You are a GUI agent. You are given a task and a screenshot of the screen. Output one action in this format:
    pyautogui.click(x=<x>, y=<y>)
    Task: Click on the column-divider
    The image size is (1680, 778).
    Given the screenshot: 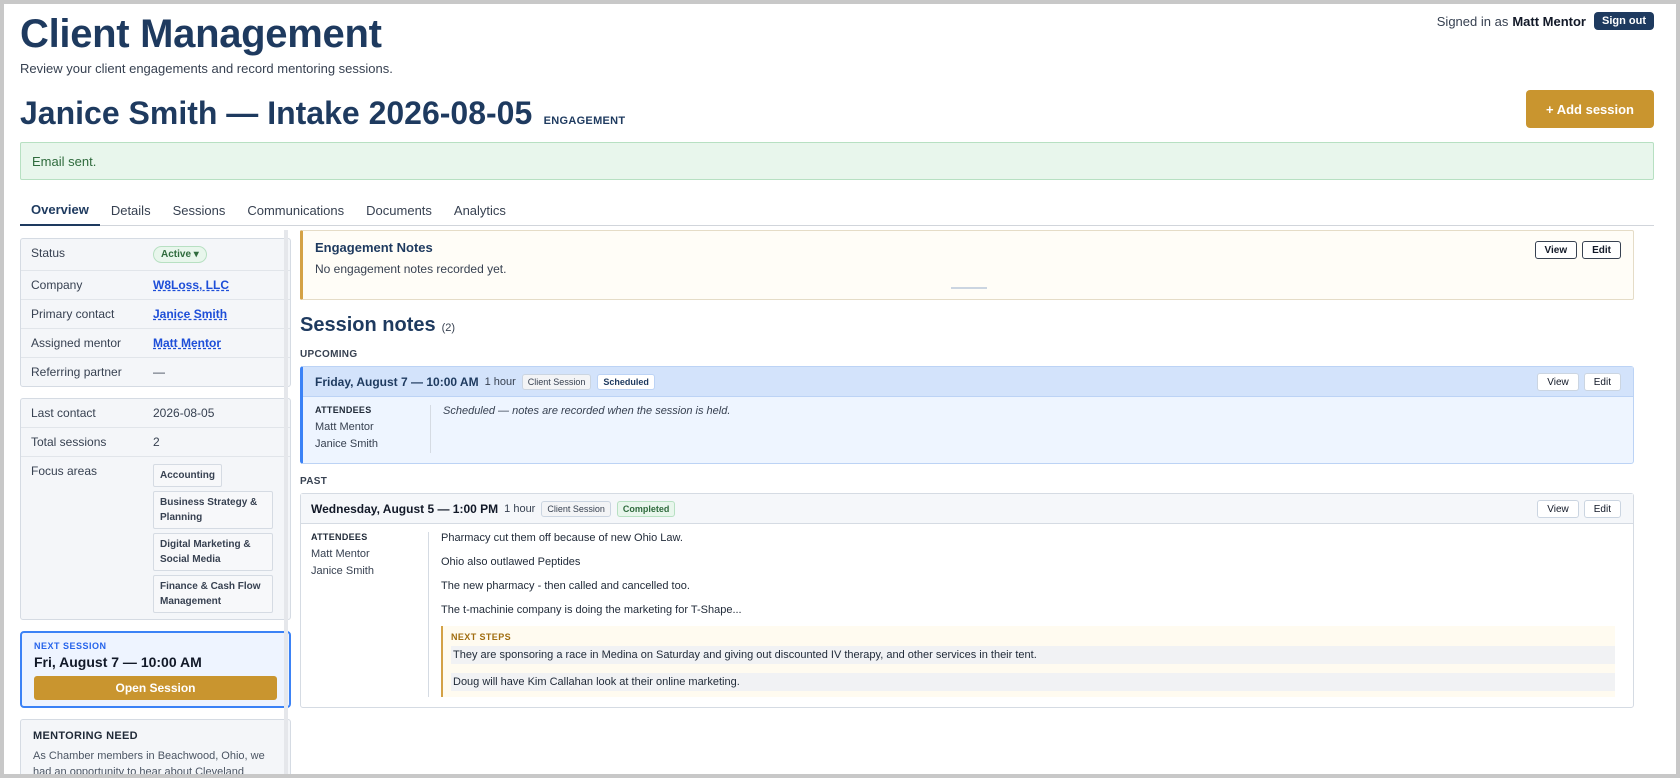 What is the action you would take?
    pyautogui.click(x=286, y=504)
    